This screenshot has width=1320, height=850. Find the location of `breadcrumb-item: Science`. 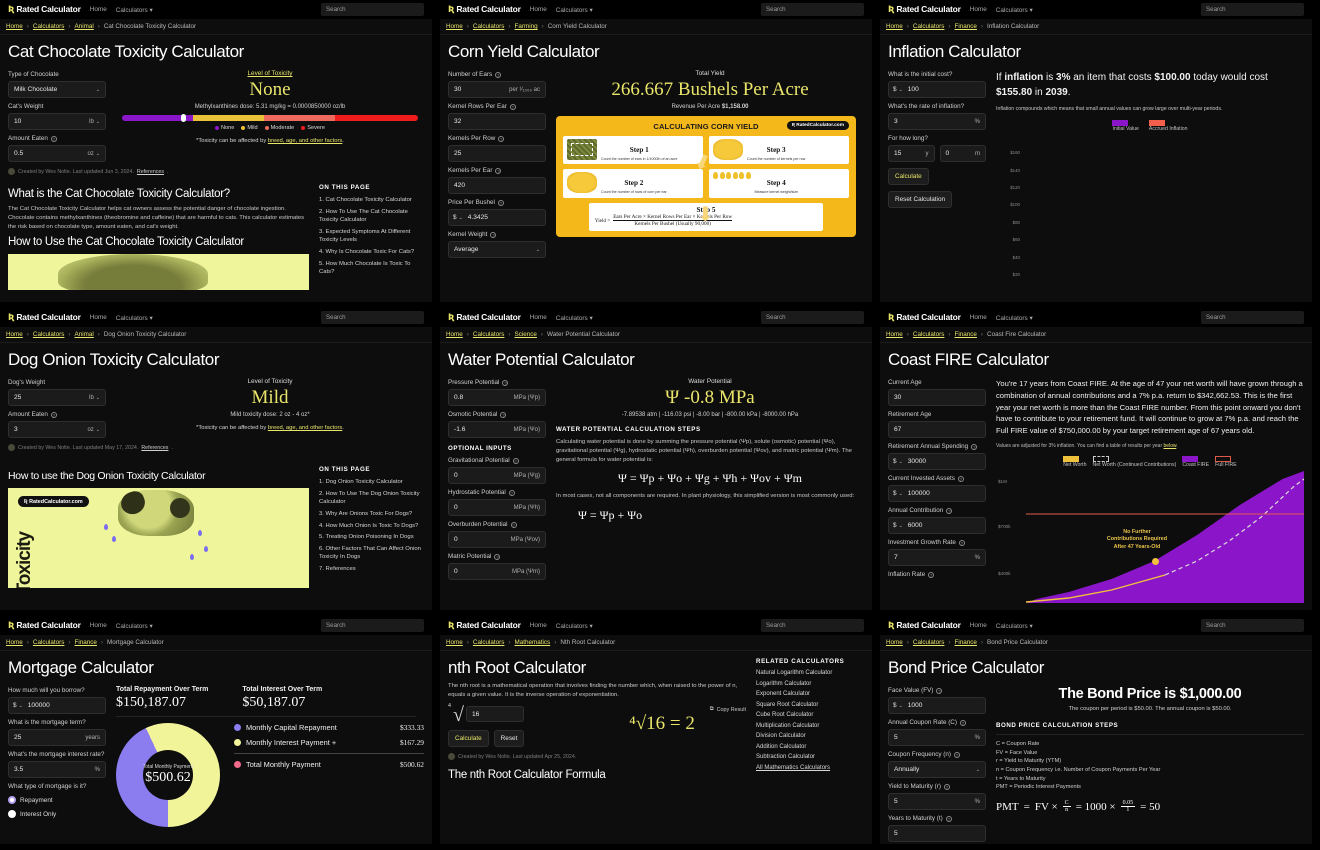

breadcrumb-item: Science is located at coordinates (526, 334).